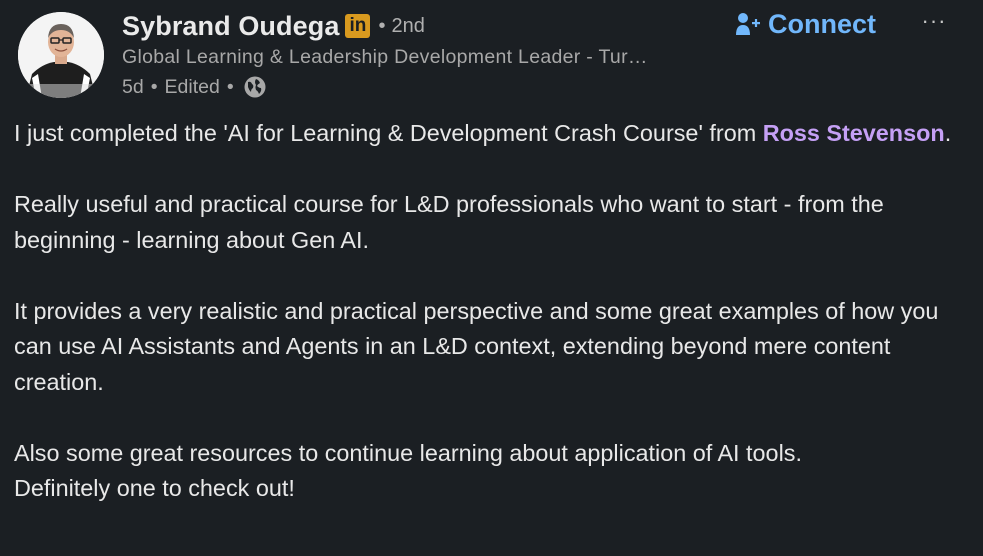 The width and height of the screenshot is (983, 556). What do you see at coordinates (154, 488) in the screenshot?
I see `paragraph-text: Definitely one to check out!` at bounding box center [154, 488].